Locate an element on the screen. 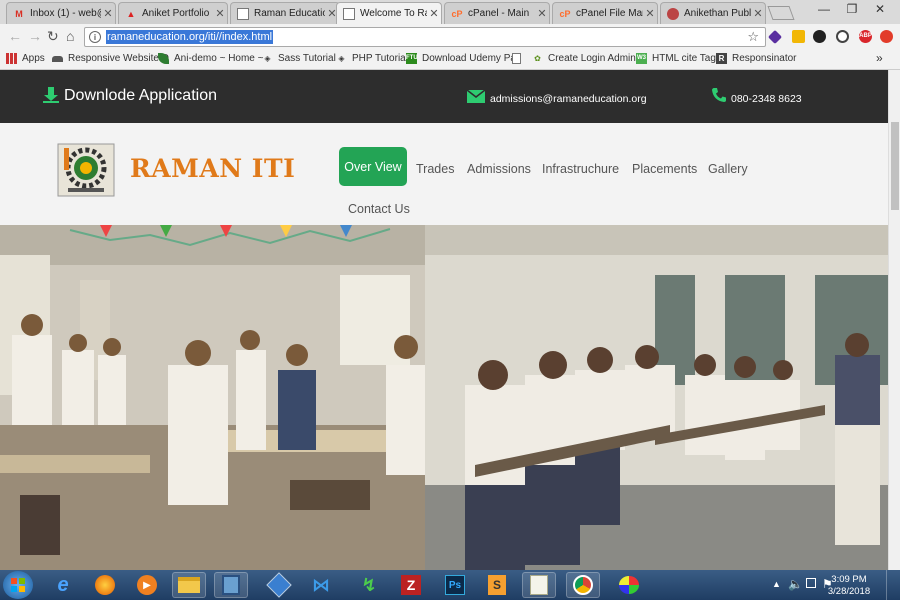 This screenshot has width=900, height=600. minimize-icon: — is located at coordinates (824, 9).